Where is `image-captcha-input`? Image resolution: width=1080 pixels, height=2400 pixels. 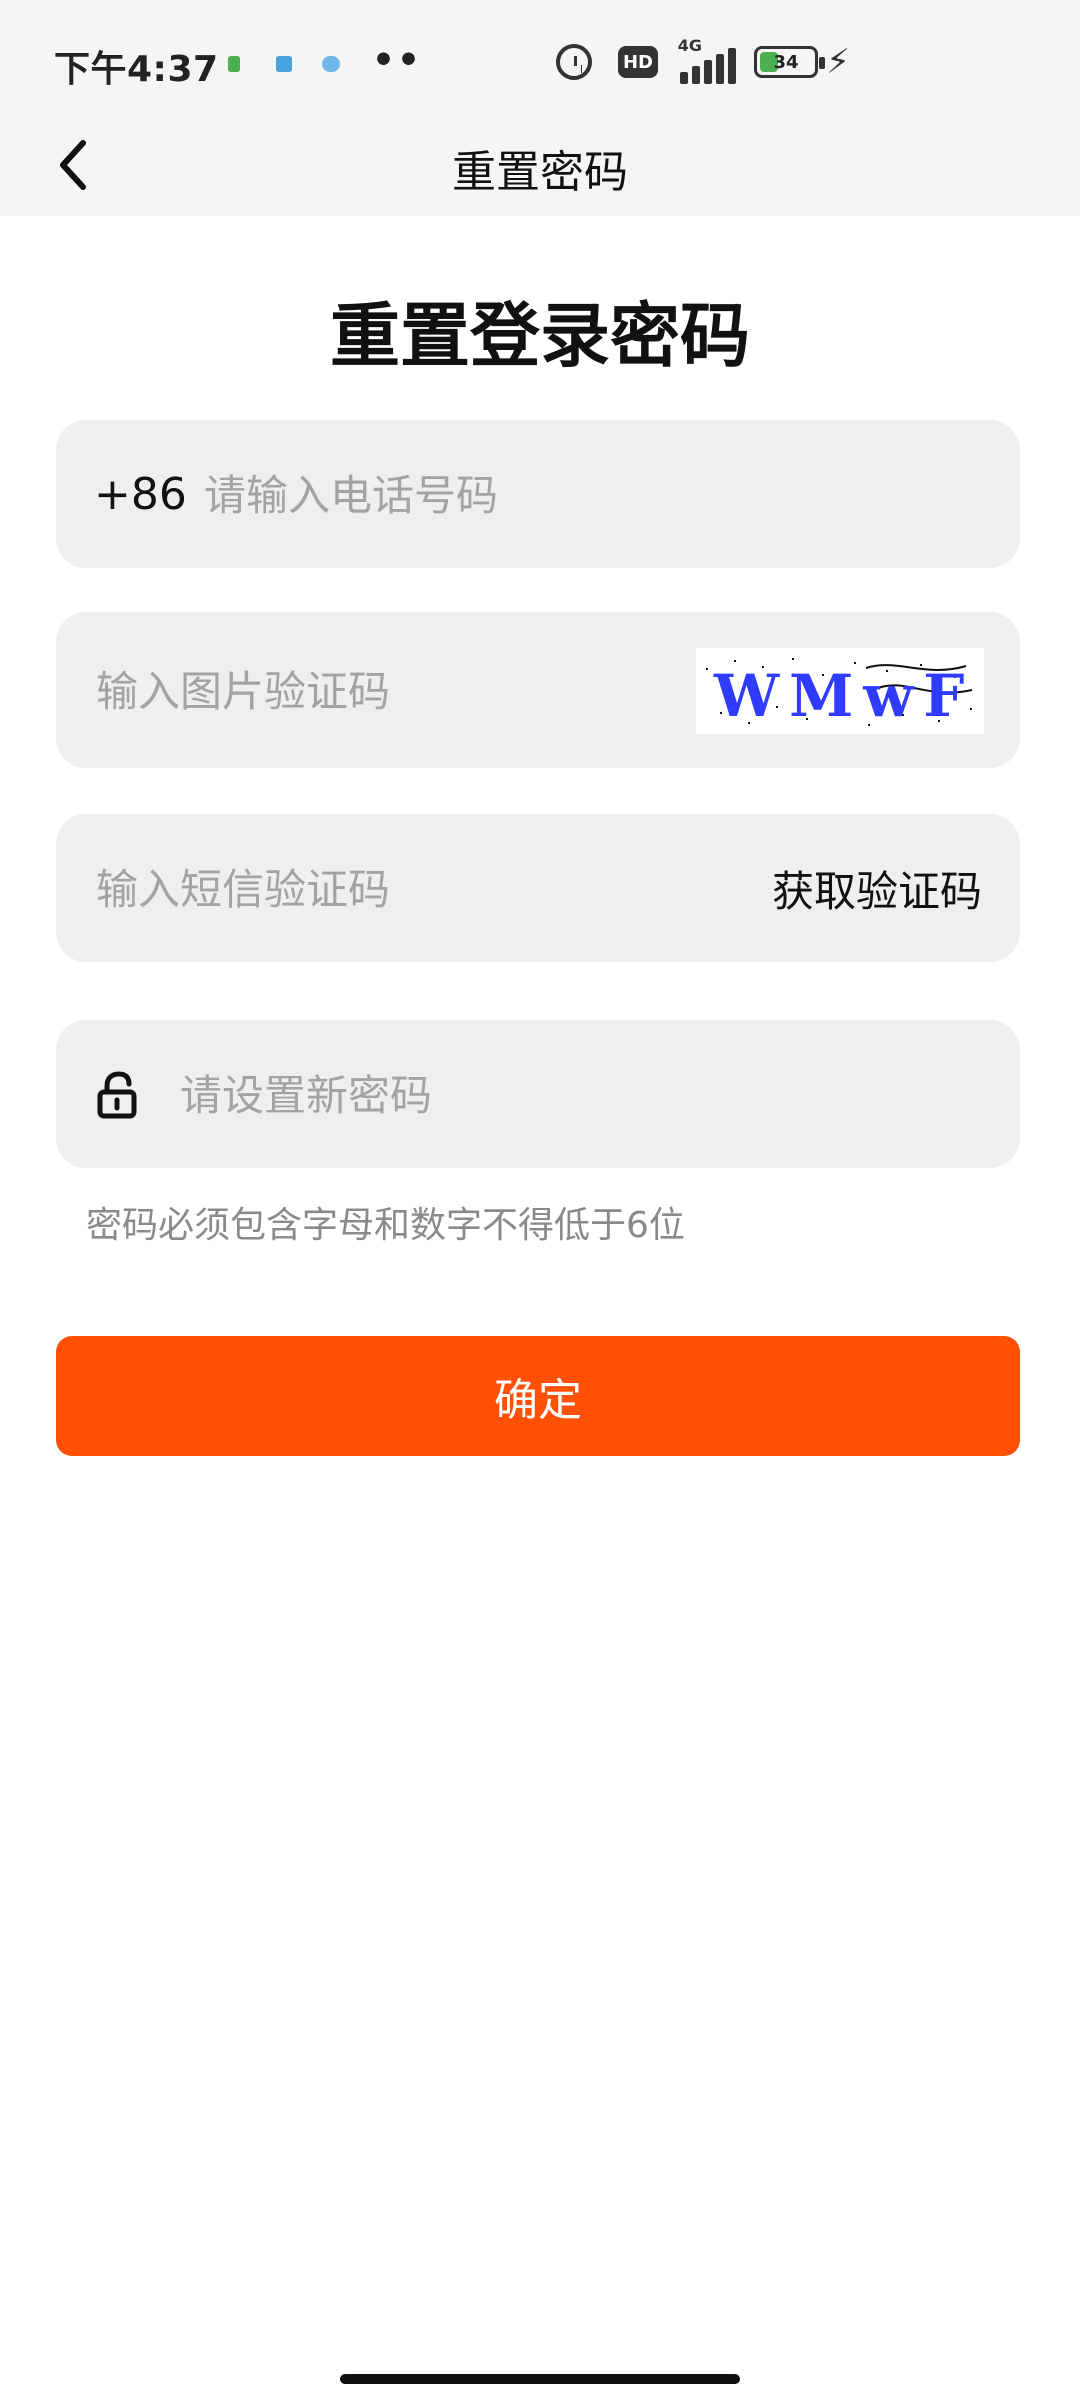 image-captcha-input is located at coordinates (406, 691).